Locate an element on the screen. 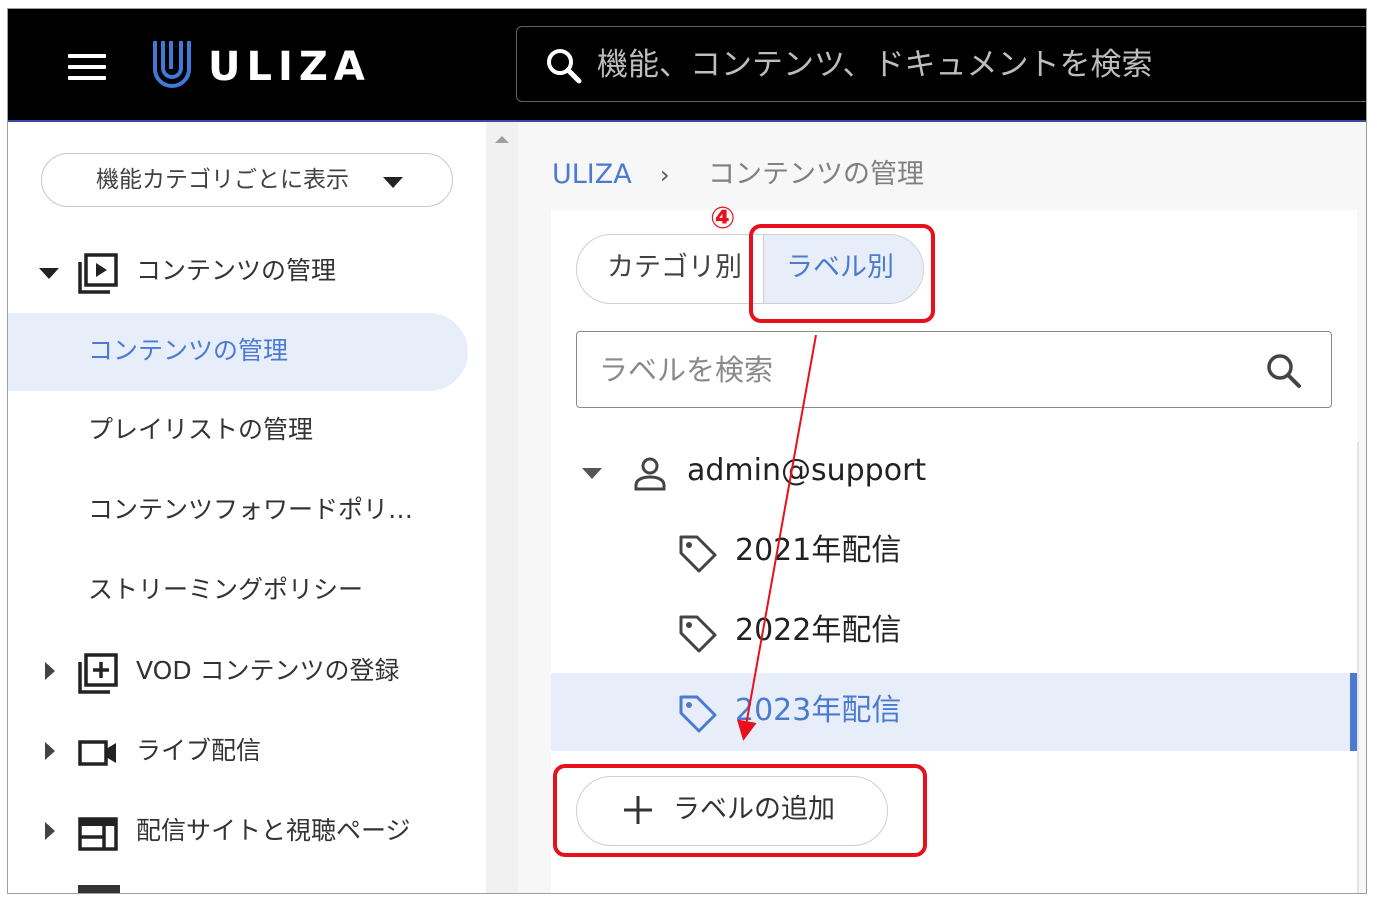 The width and height of the screenshot is (1377, 904). label-name: 2021年配信 is located at coordinates (818, 550).